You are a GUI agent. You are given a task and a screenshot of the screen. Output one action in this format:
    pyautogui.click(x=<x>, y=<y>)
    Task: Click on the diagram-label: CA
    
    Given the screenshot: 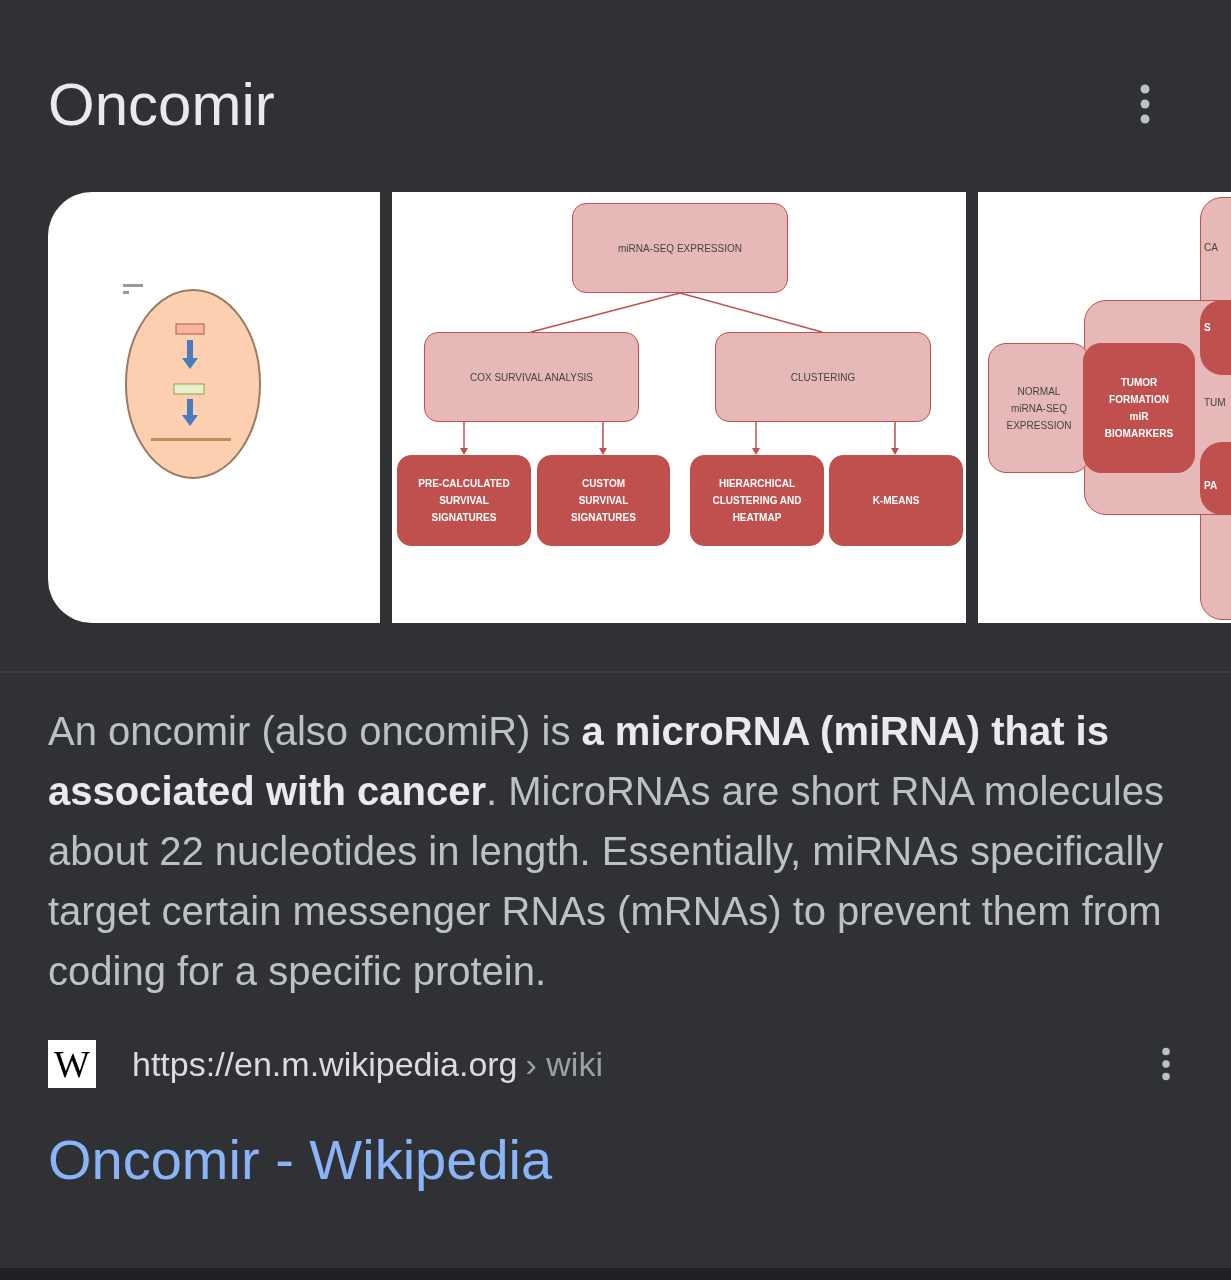 What is the action you would take?
    pyautogui.click(x=1211, y=247)
    